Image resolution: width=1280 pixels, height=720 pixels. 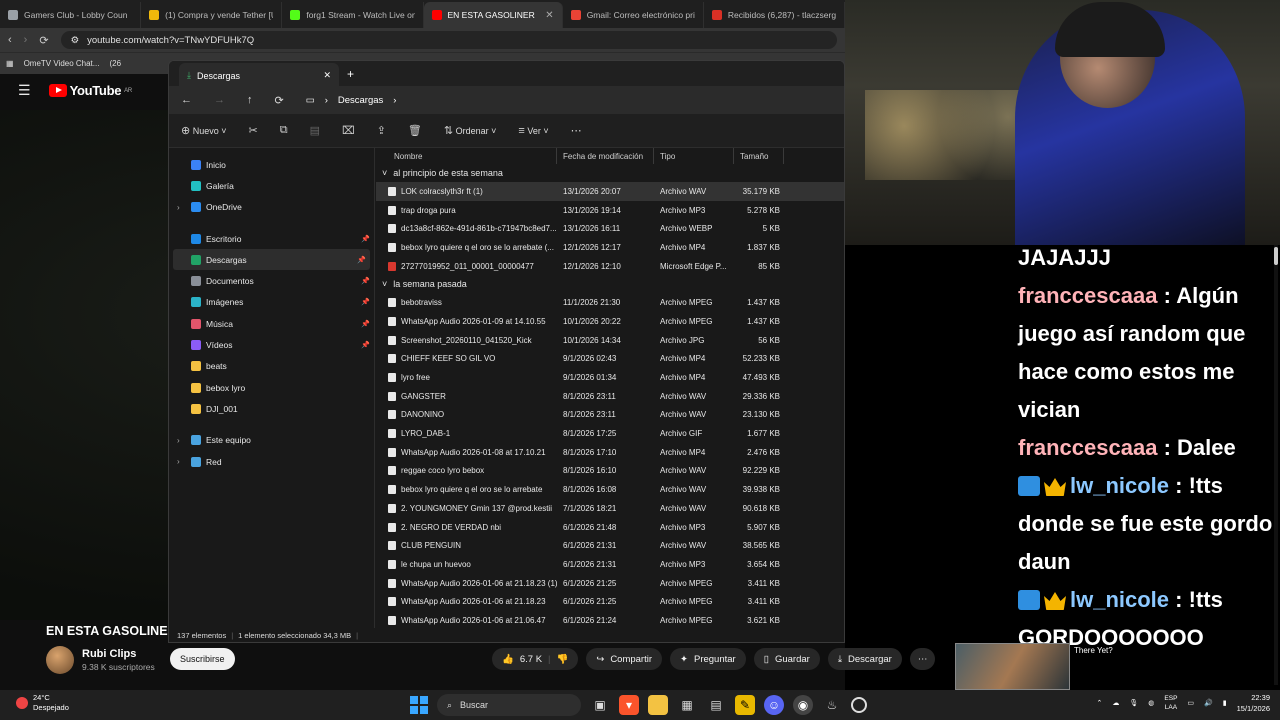 What do you see at coordinates (271, 344) in the screenshot?
I see `sidebar-item: Vídeos 📌` at bounding box center [271, 344].